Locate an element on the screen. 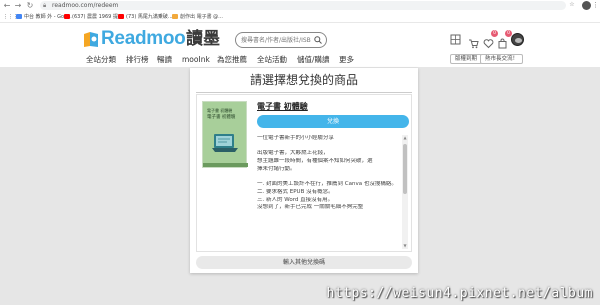 This screenshot has width=600, height=305. ebook-reader-illustration-icon is located at coordinates (225, 143).